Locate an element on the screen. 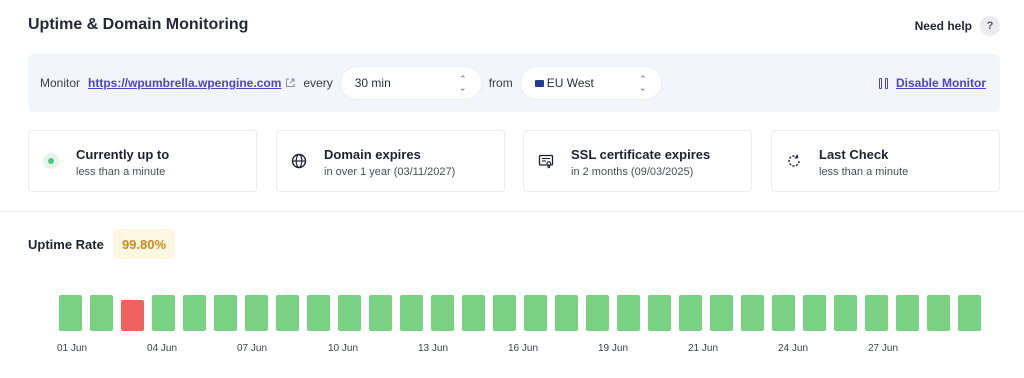 This screenshot has height=378, width=1024. uptime-rate-title: Uptime Rate is located at coordinates (66, 244).